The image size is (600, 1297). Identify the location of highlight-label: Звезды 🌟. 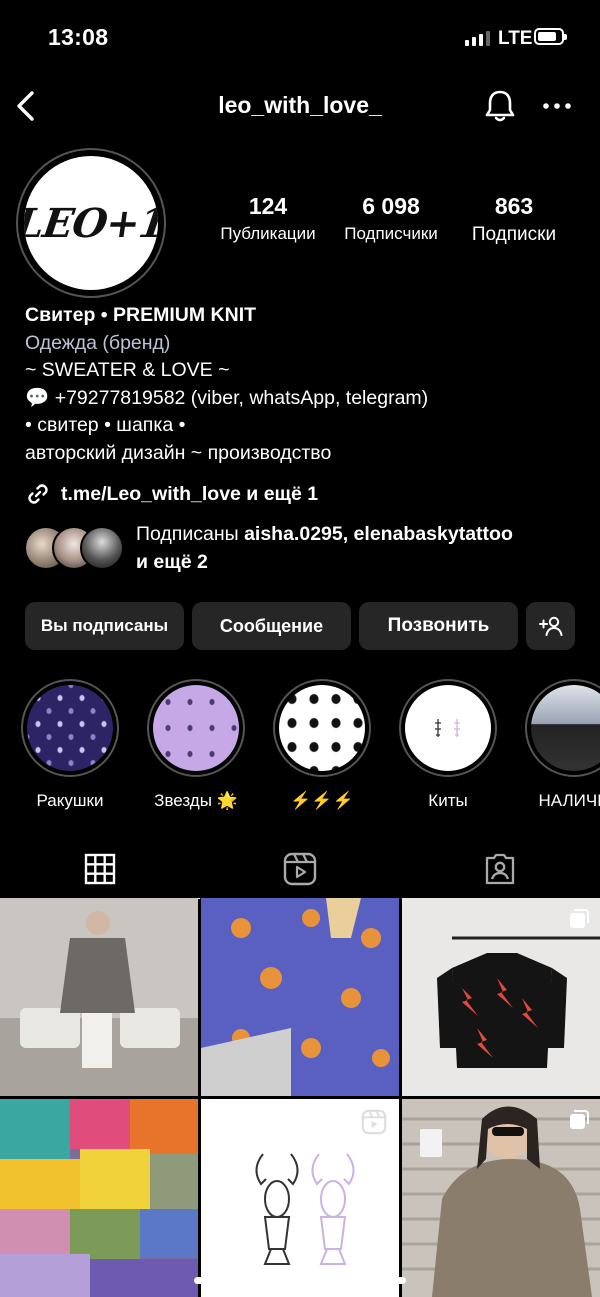
(196, 800).